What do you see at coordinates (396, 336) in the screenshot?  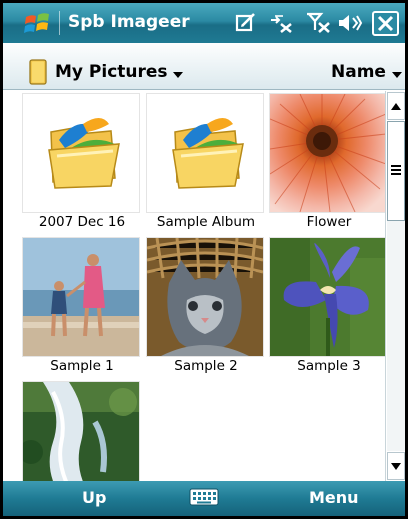 I see `scroll-track` at bounding box center [396, 336].